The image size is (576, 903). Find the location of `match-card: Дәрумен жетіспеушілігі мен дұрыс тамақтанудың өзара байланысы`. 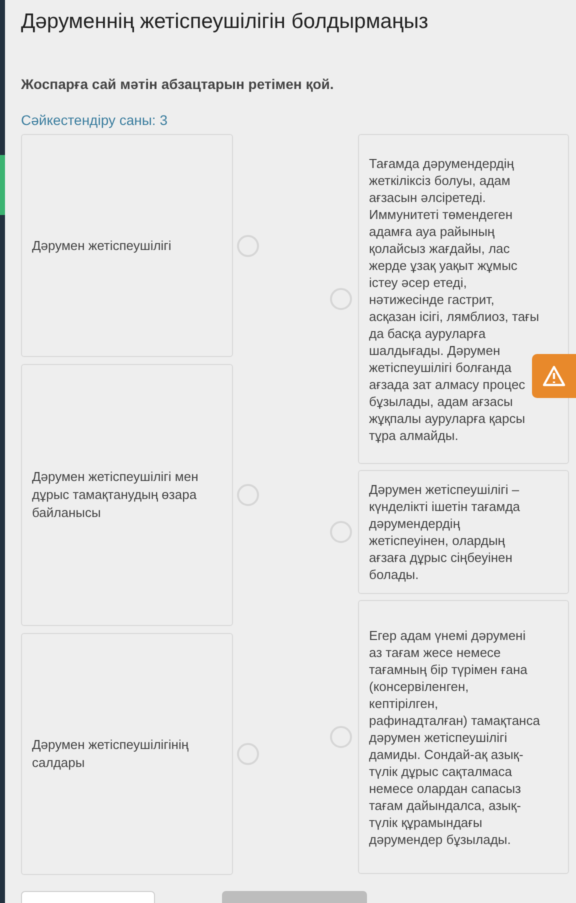

match-card: Дәрумен жетіспеушілігі мен дұрыс тамақтанудың өзара байланысы is located at coordinates (127, 495).